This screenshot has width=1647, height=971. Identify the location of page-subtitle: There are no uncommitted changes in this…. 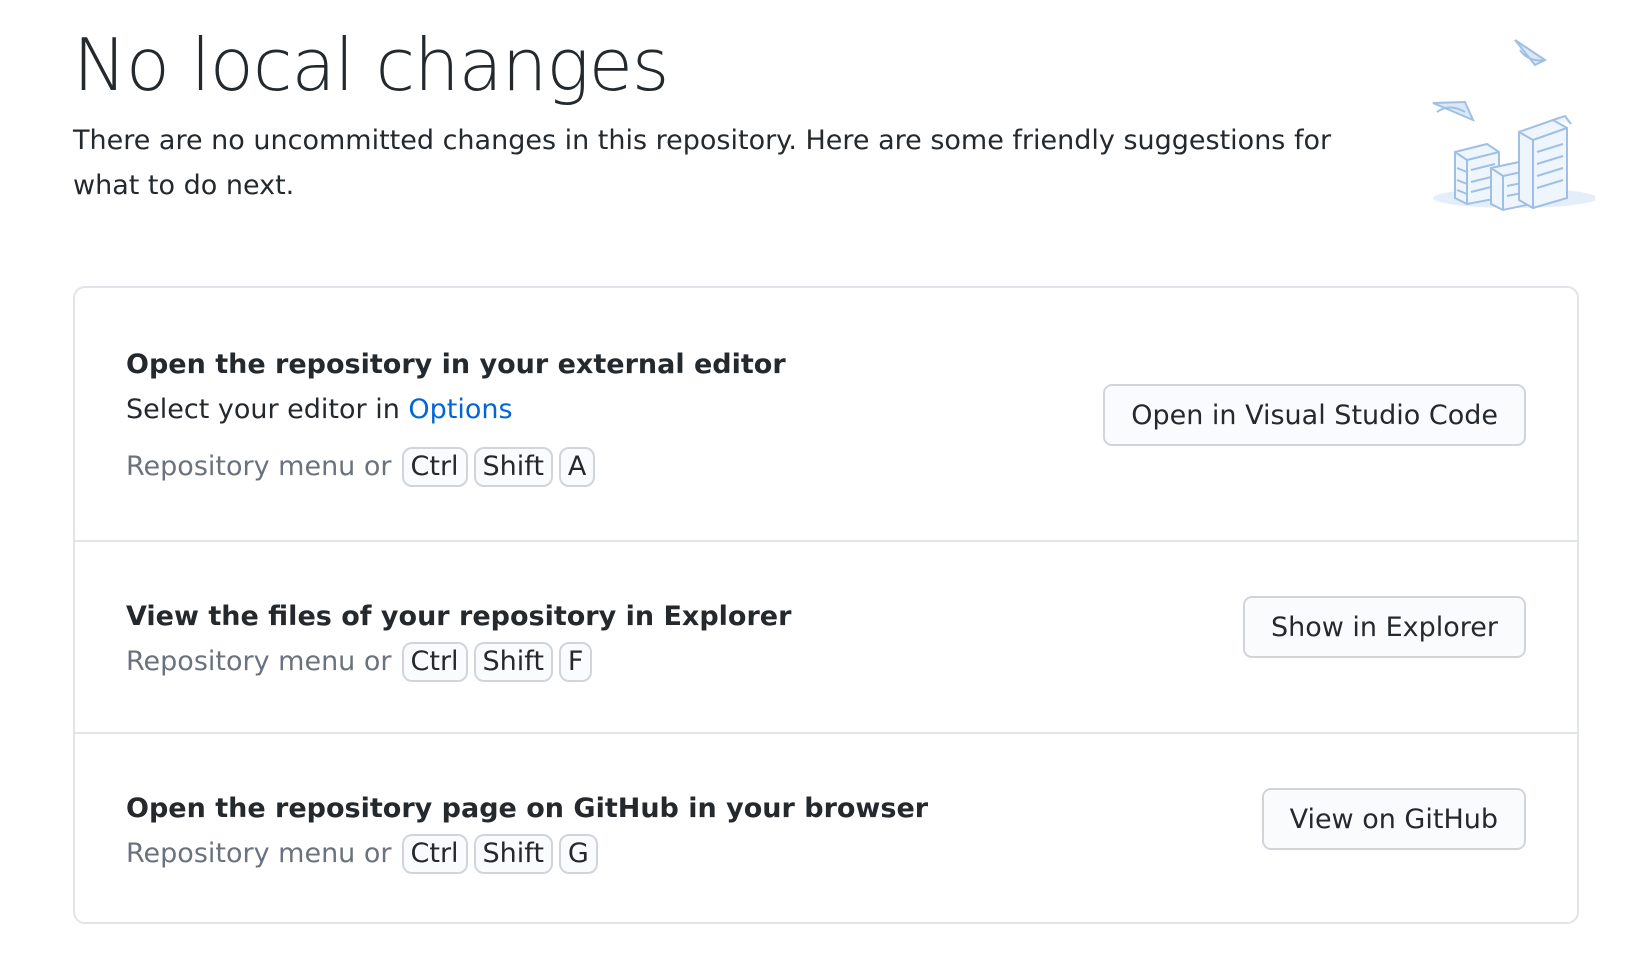
(702, 163).